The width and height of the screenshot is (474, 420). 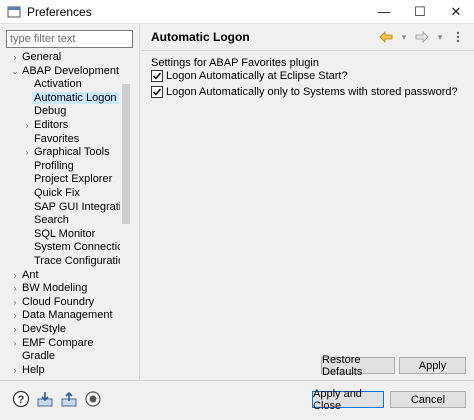 I want to click on export-icon, so click(x=69, y=399).